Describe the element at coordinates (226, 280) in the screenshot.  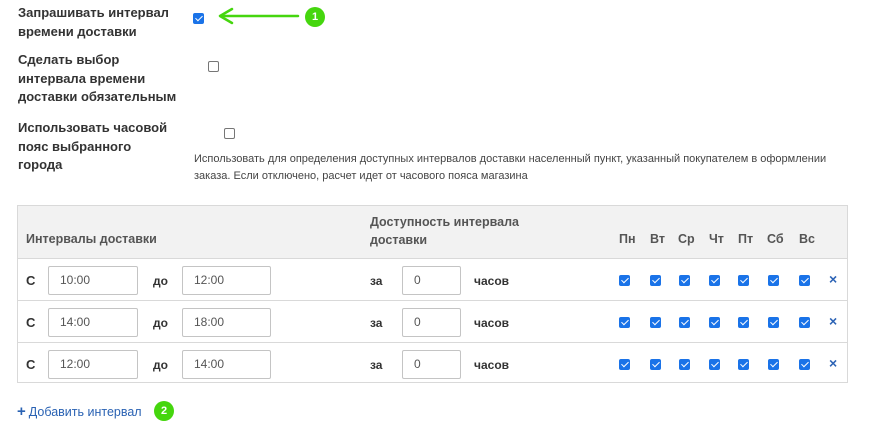
I see `to-time-input: 12:00` at that location.